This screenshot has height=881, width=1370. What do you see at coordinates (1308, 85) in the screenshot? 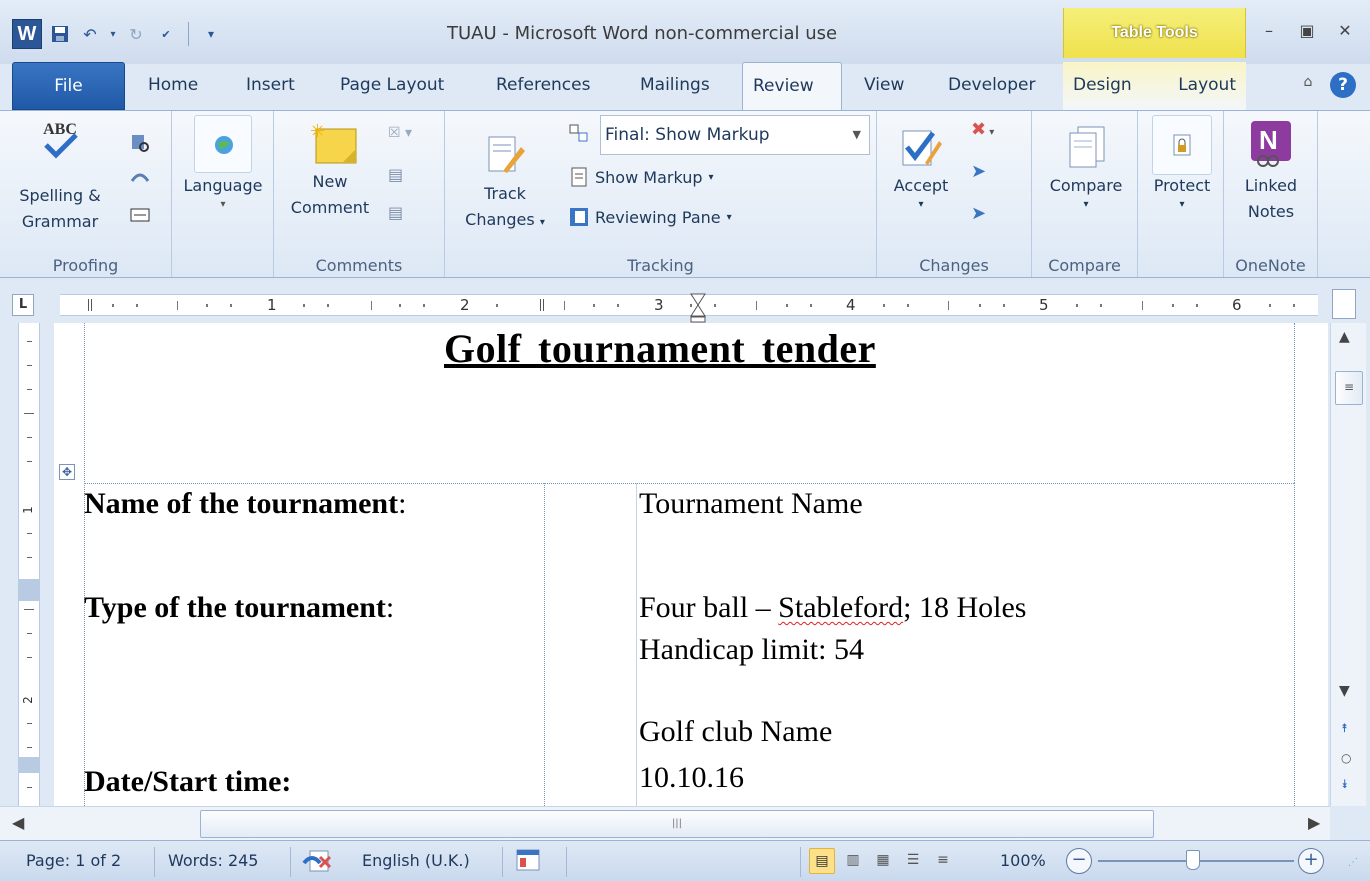
I see `minimize-ribbon-icon: ⌂` at bounding box center [1308, 85].